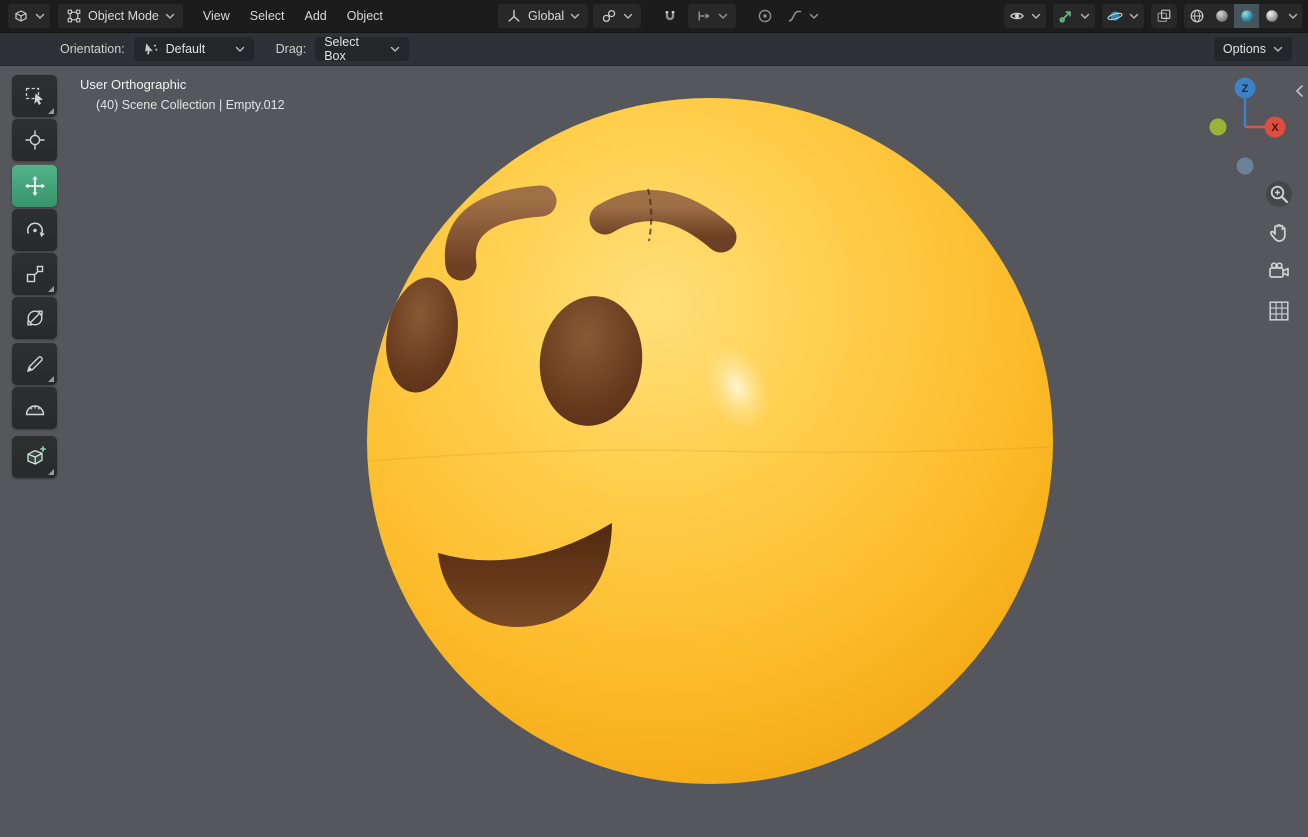  What do you see at coordinates (92, 49) in the screenshot?
I see `orientation-label: Orientation:` at bounding box center [92, 49].